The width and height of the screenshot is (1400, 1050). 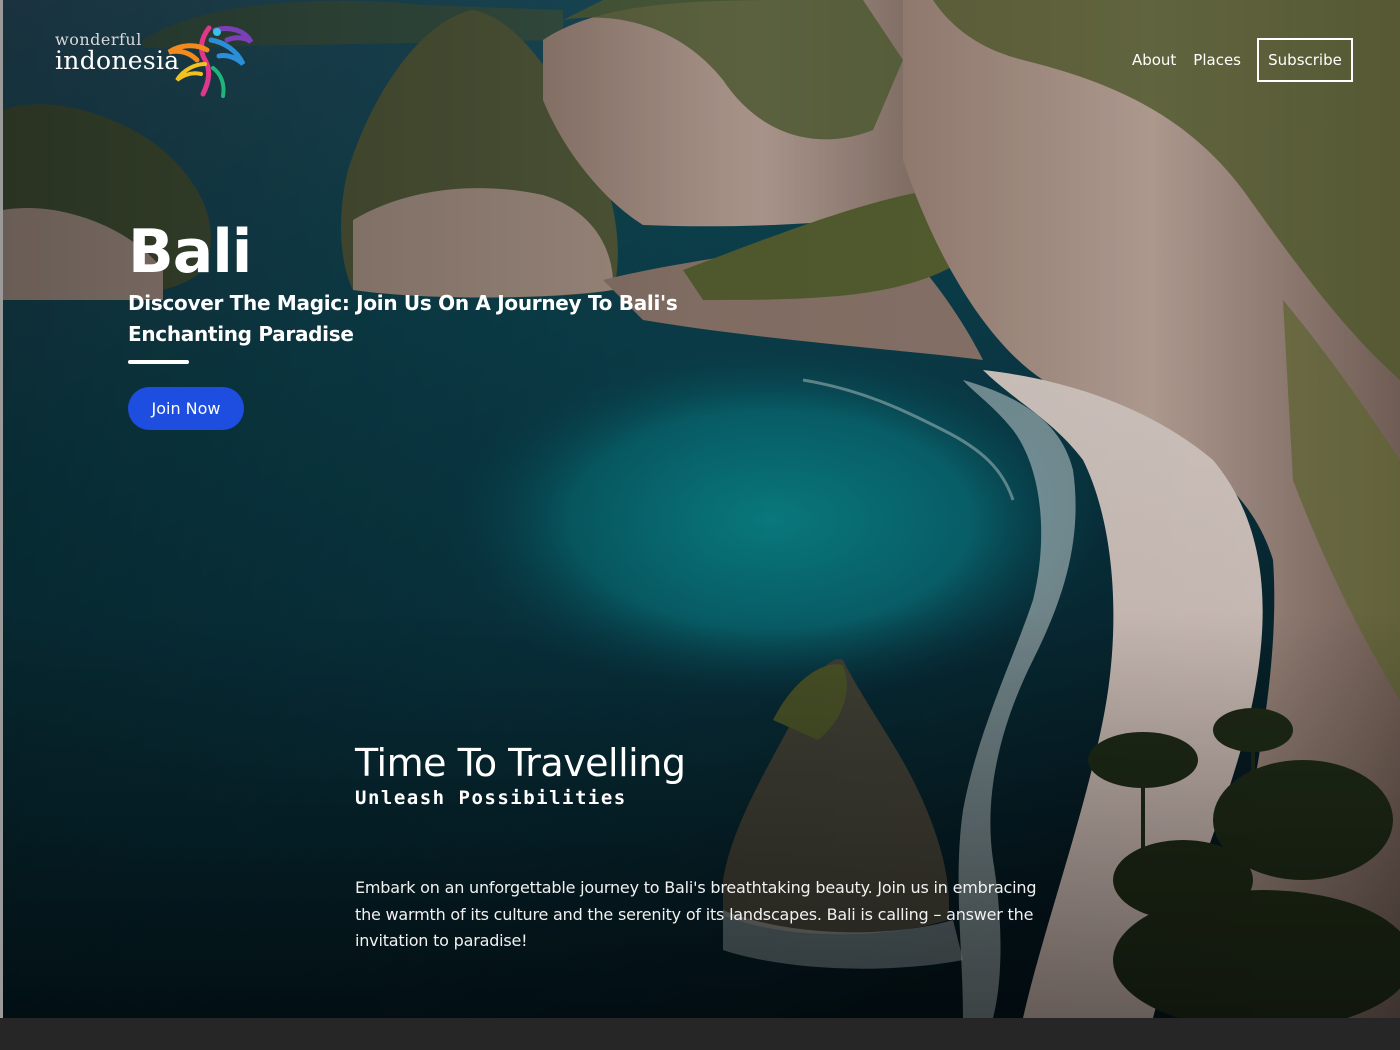 What do you see at coordinates (186, 408) in the screenshot?
I see `join-now-button: Join Now` at bounding box center [186, 408].